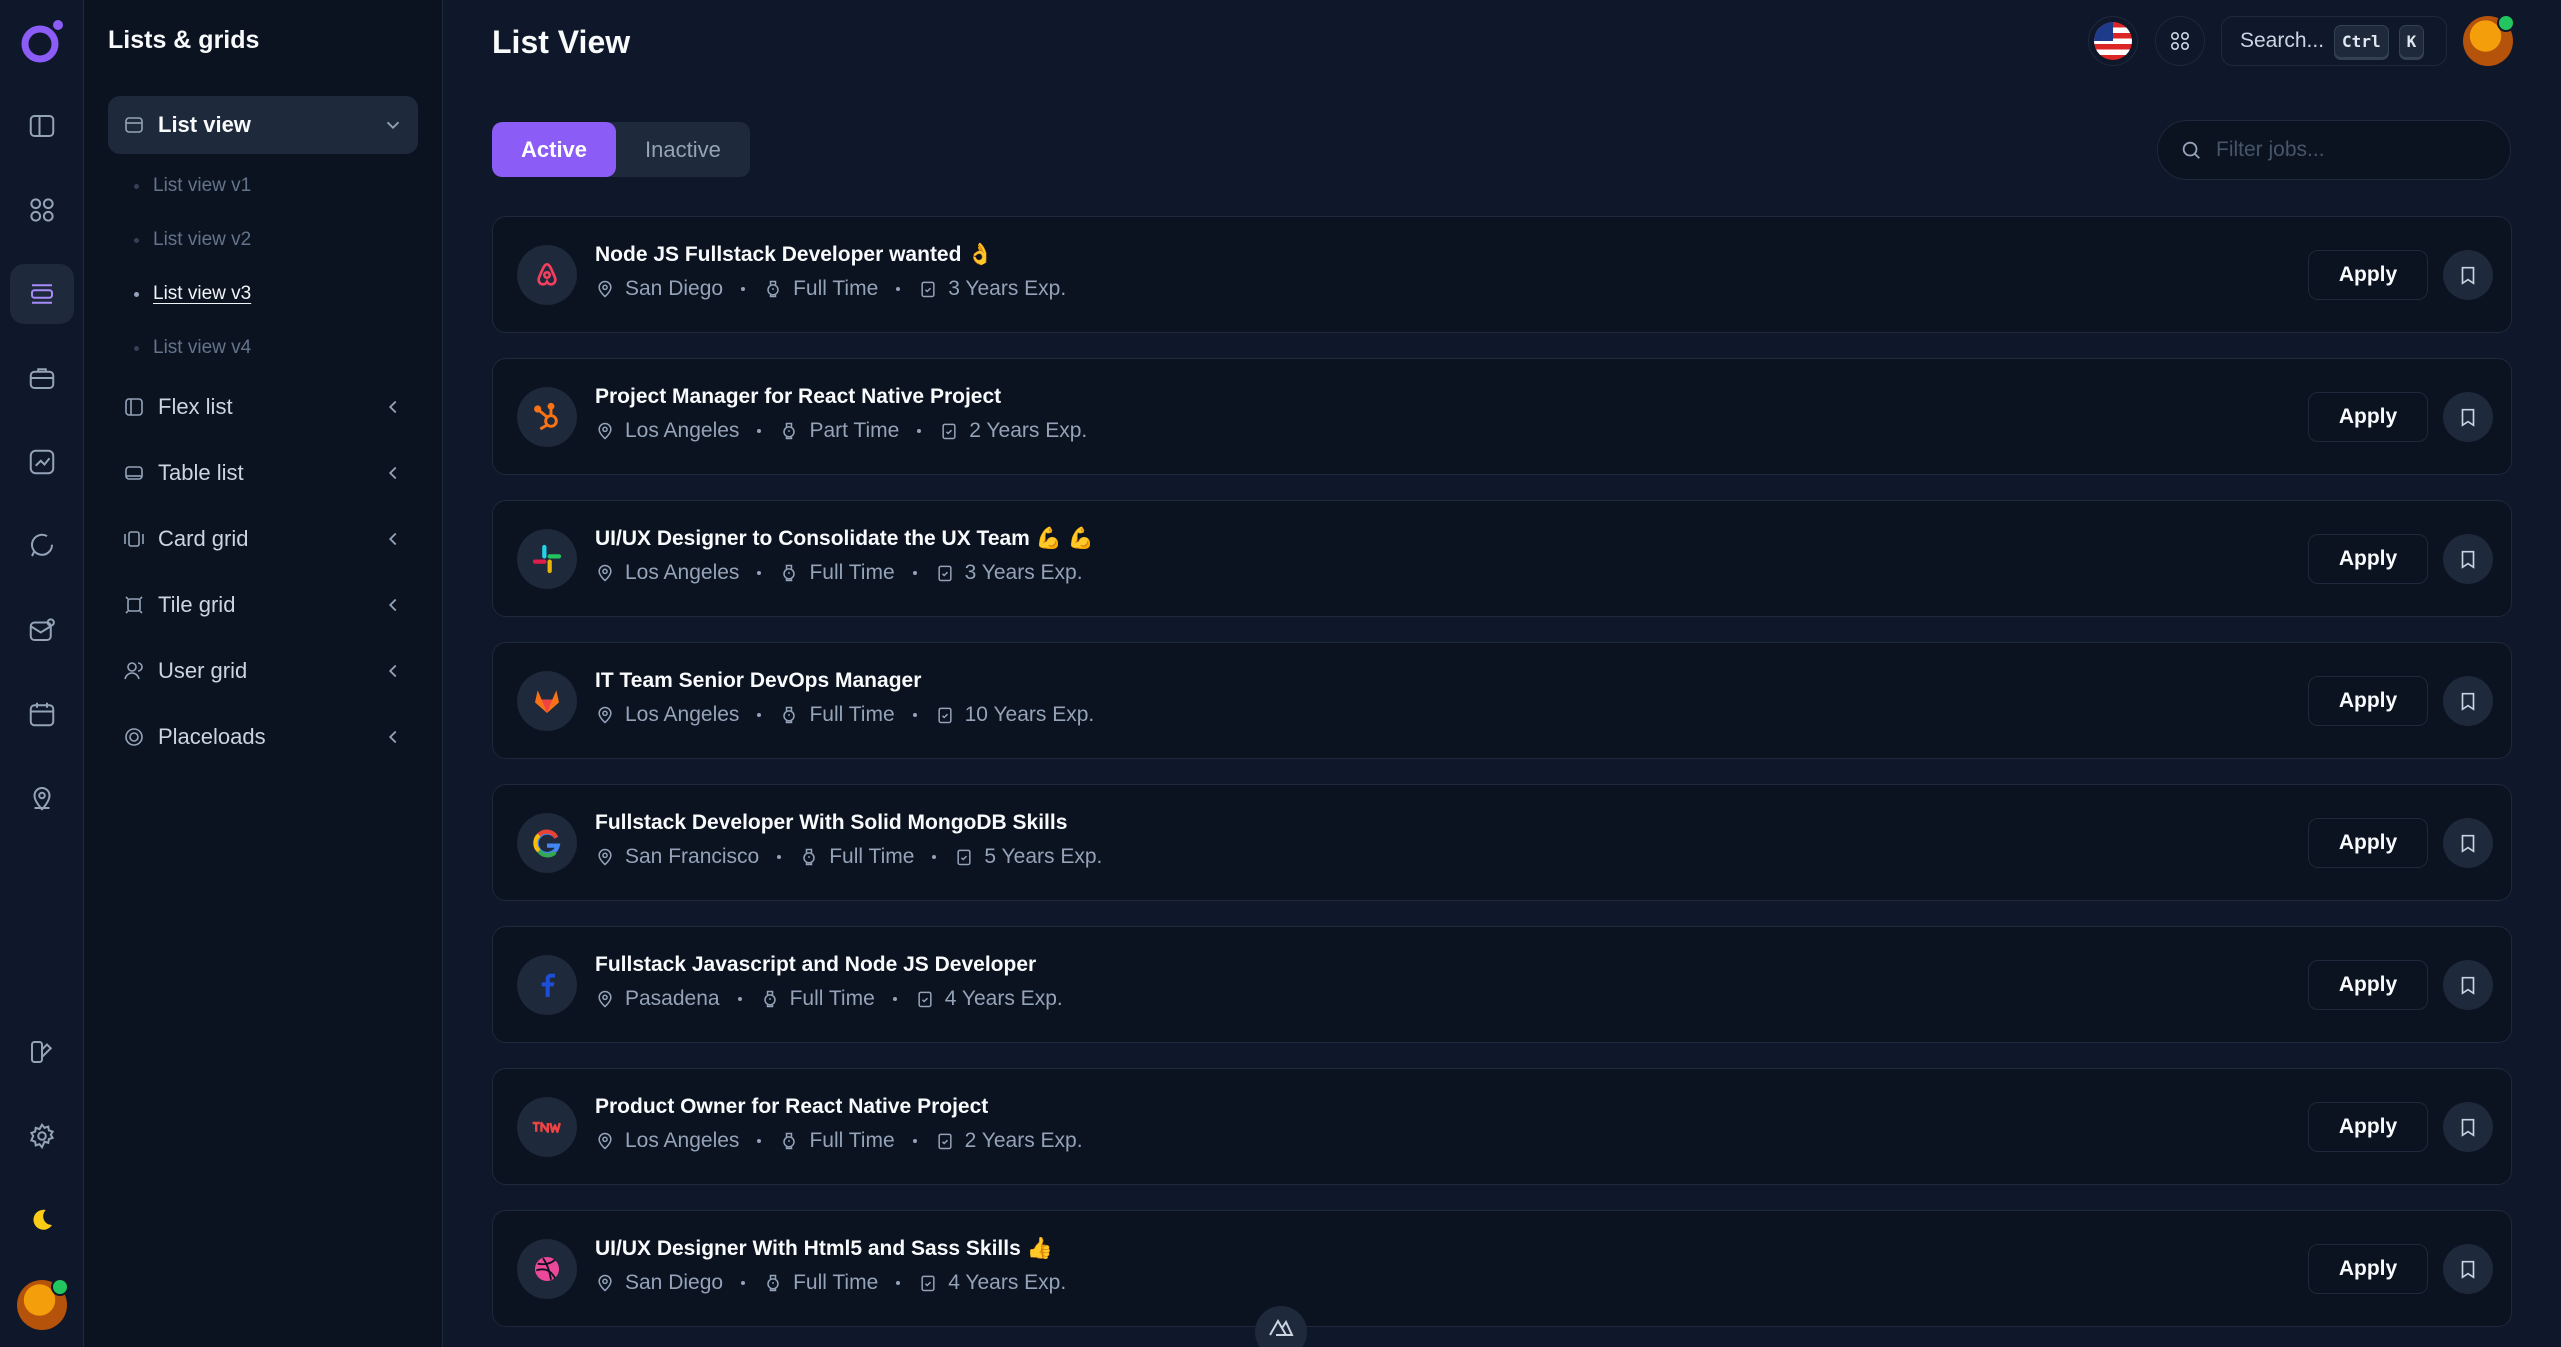 This screenshot has height=1347, width=2561. I want to click on inbox-icon, so click(42, 630).